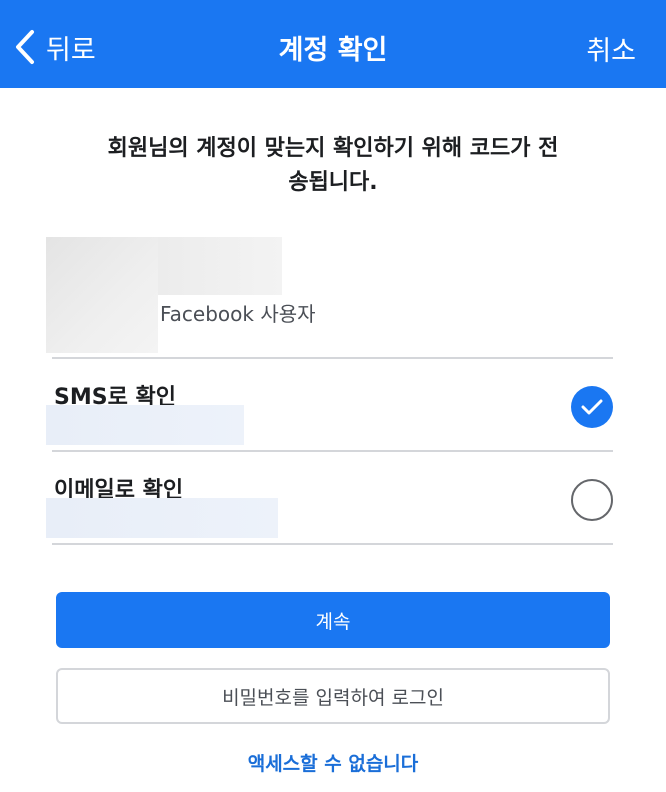 The height and width of the screenshot is (792, 666). Describe the element at coordinates (102, 295) in the screenshot. I see `avatar` at that location.